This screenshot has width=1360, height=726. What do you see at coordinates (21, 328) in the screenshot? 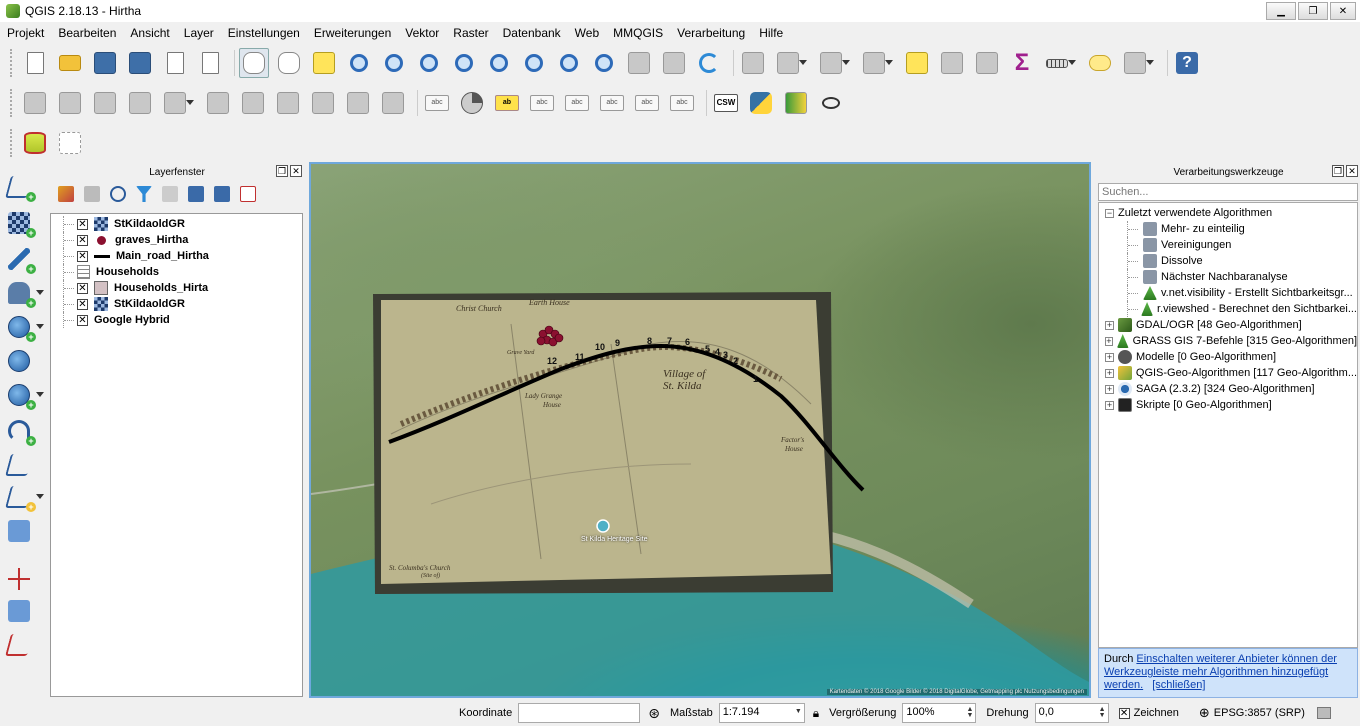
I see `add-wms-layer-button: +` at bounding box center [21, 328].